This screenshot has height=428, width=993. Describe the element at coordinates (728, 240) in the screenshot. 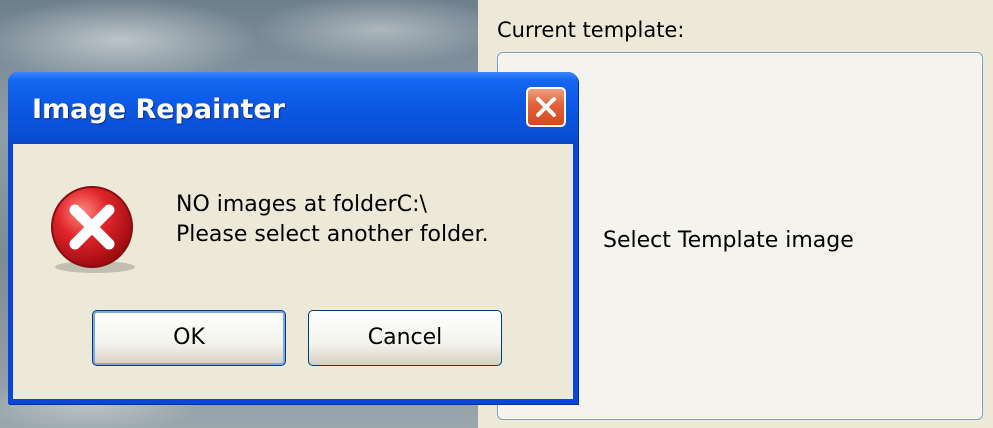

I see `template-placeholder-text: Select Template image` at that location.